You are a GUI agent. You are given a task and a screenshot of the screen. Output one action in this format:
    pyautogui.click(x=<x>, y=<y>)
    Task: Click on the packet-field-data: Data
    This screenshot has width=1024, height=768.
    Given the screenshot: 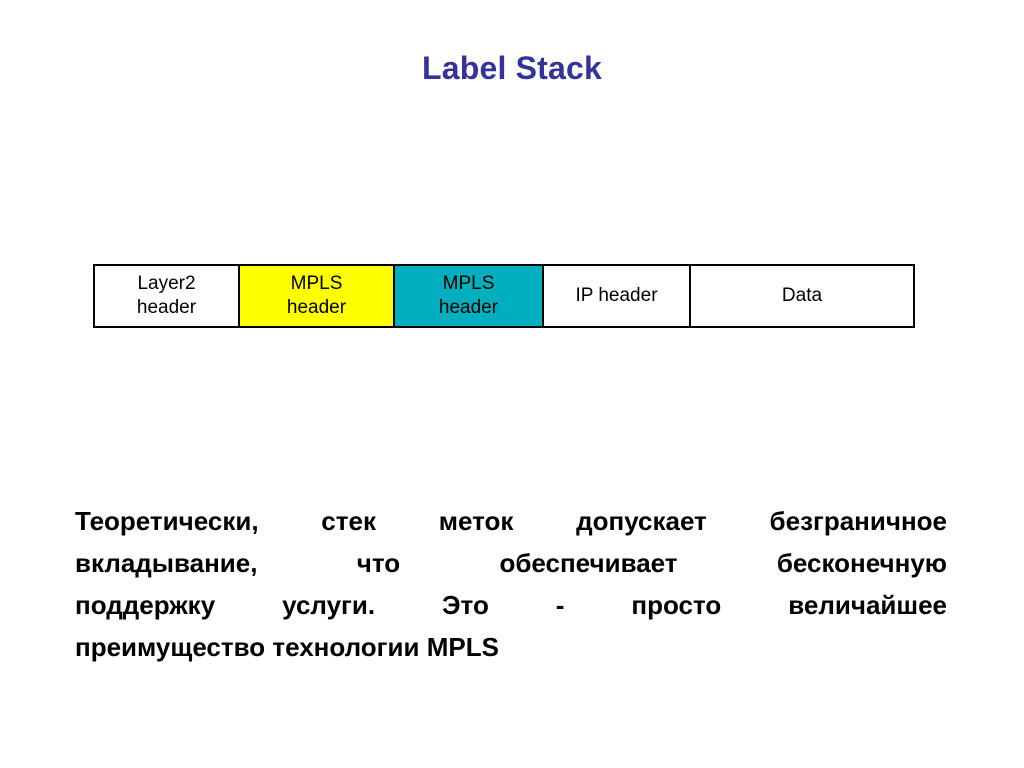 What is the action you would take?
    pyautogui.click(x=802, y=296)
    